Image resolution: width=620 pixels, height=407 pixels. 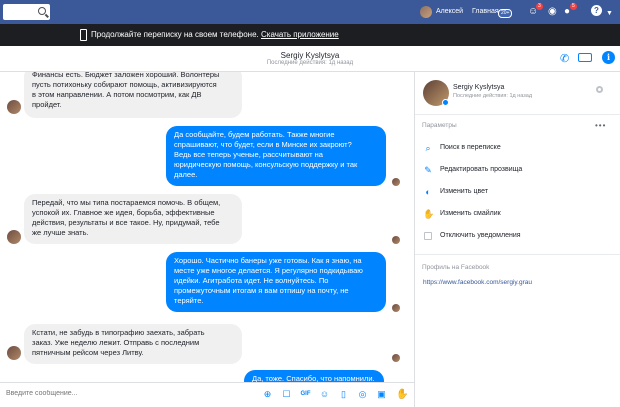 I want to click on messenger-badge-icon, so click(x=445, y=102).